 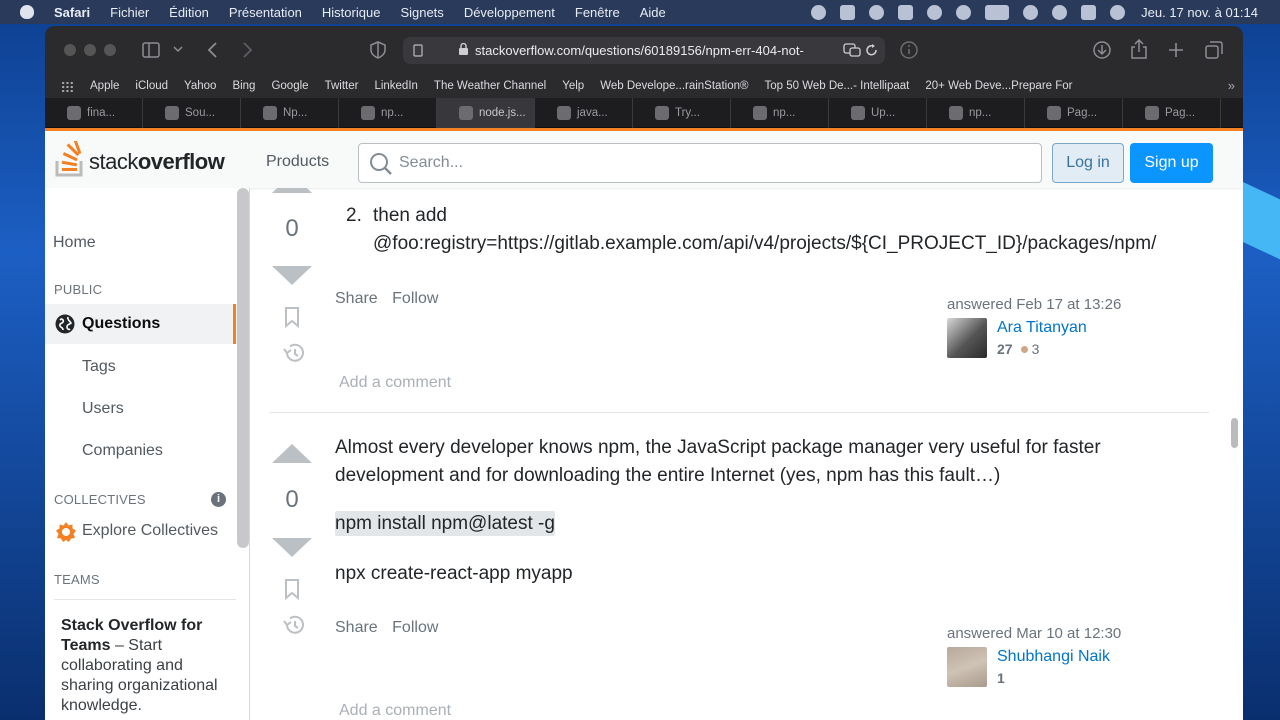 What do you see at coordinates (909, 50) in the screenshot?
I see `reader-info-icon` at bounding box center [909, 50].